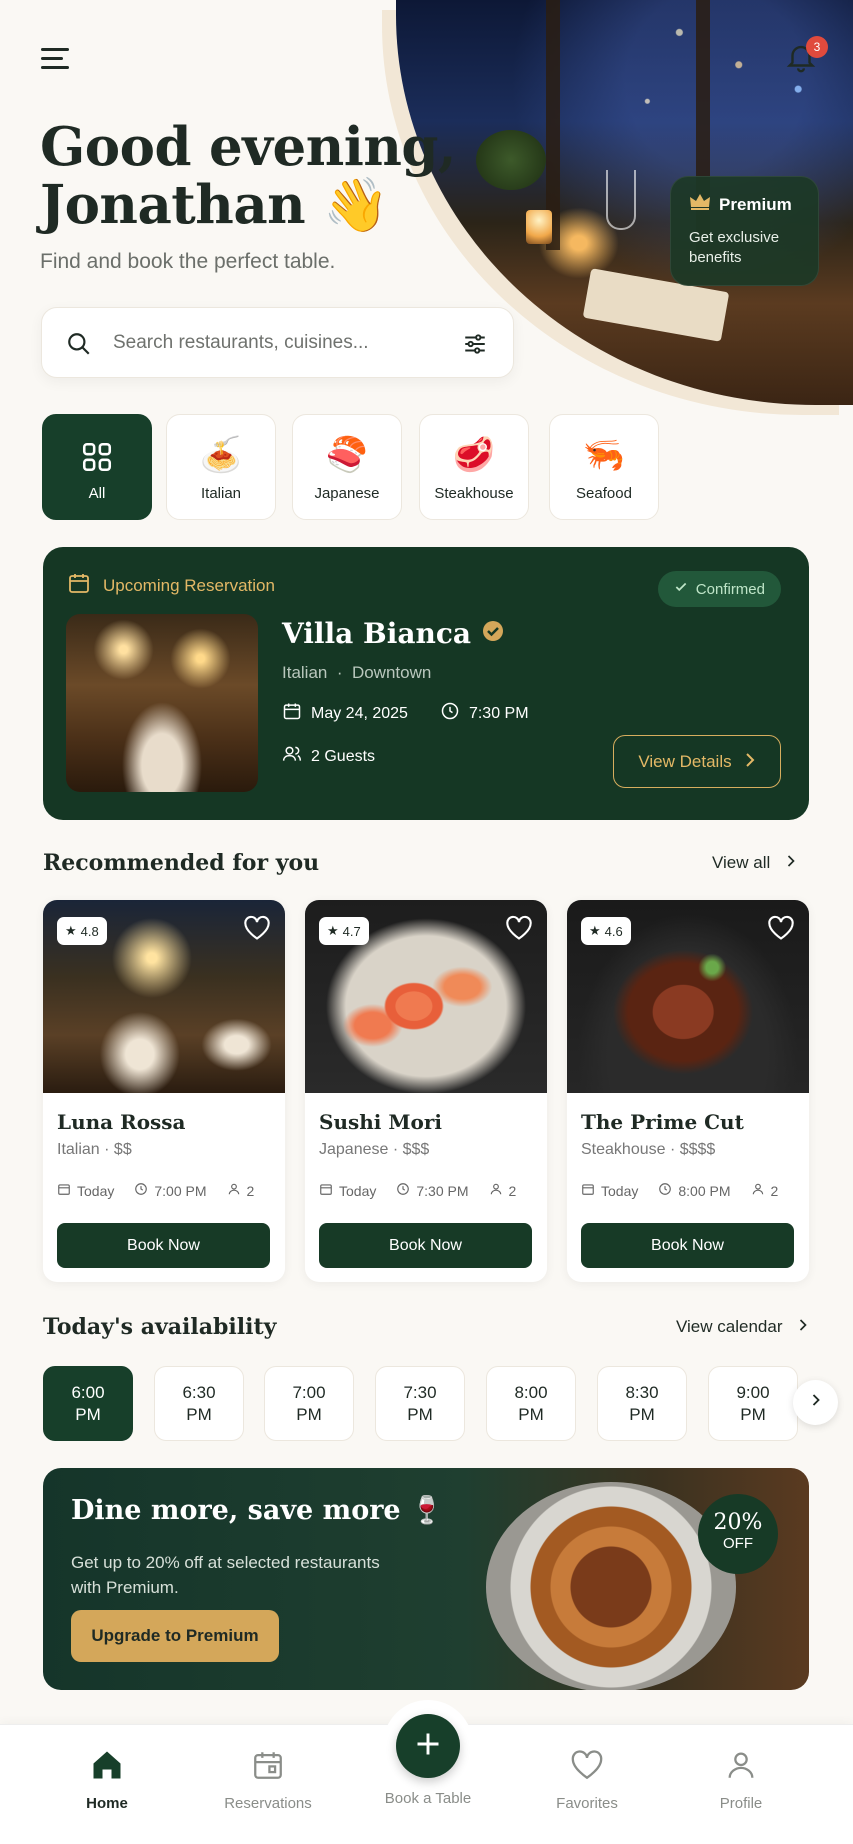 This screenshot has width=853, height=1844. Describe the element at coordinates (55, 60) in the screenshot. I see `menu-icon` at that location.